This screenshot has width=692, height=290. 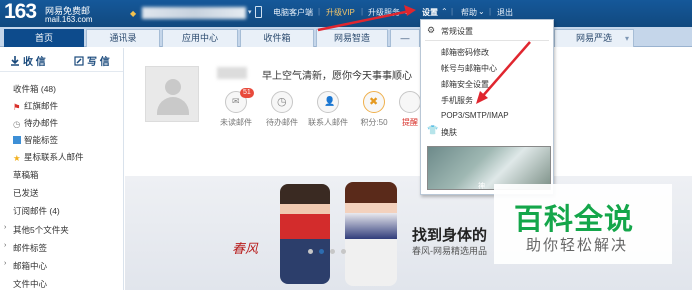 What do you see at coordinates (41, 230) in the screenshot?
I see `folder-other: 其他5个文件夹` at bounding box center [41, 230].